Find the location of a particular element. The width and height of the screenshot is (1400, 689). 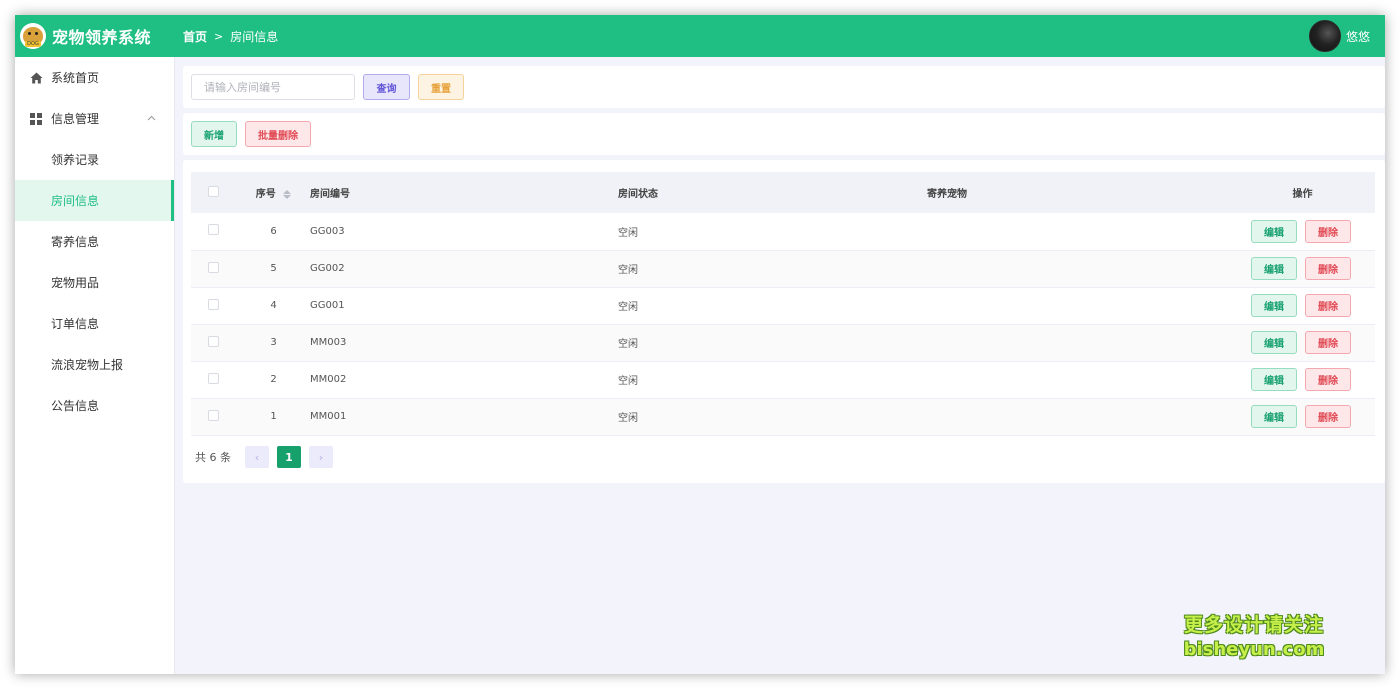

watermark-line2: bisheyun.com is located at coordinates (1254, 649).